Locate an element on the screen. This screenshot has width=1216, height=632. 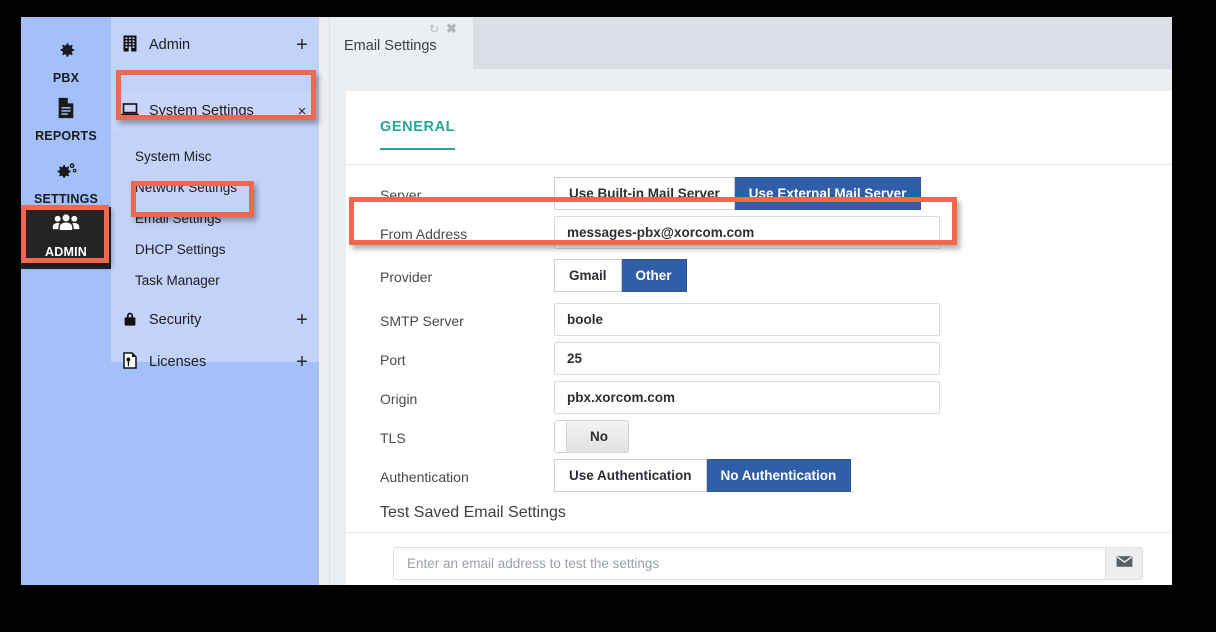
server-option-external: Use External Mail Server is located at coordinates (828, 193).